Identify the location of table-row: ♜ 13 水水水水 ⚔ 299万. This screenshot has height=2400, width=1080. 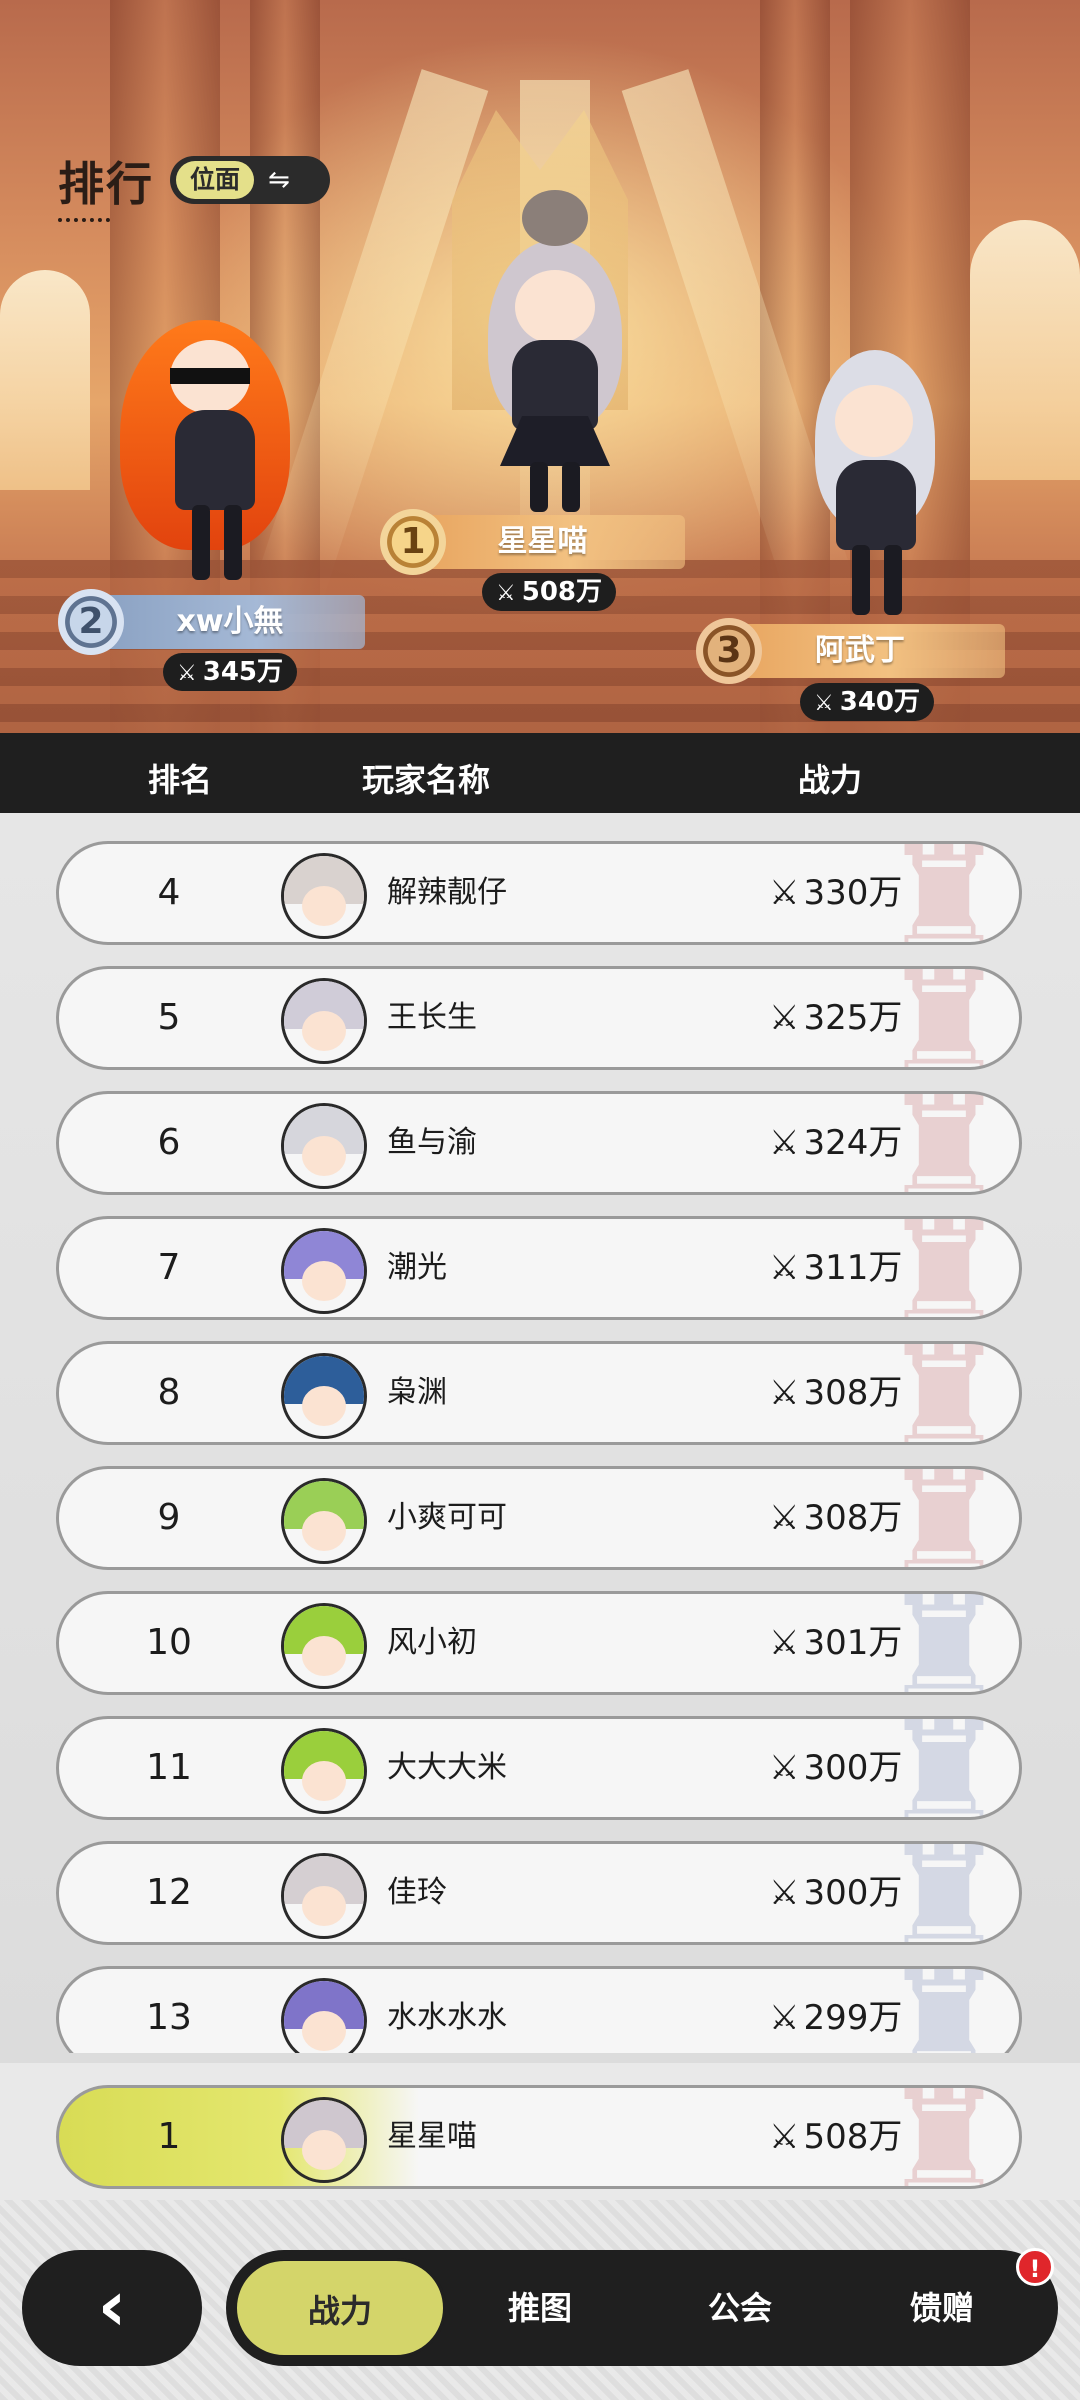
(539, 2009).